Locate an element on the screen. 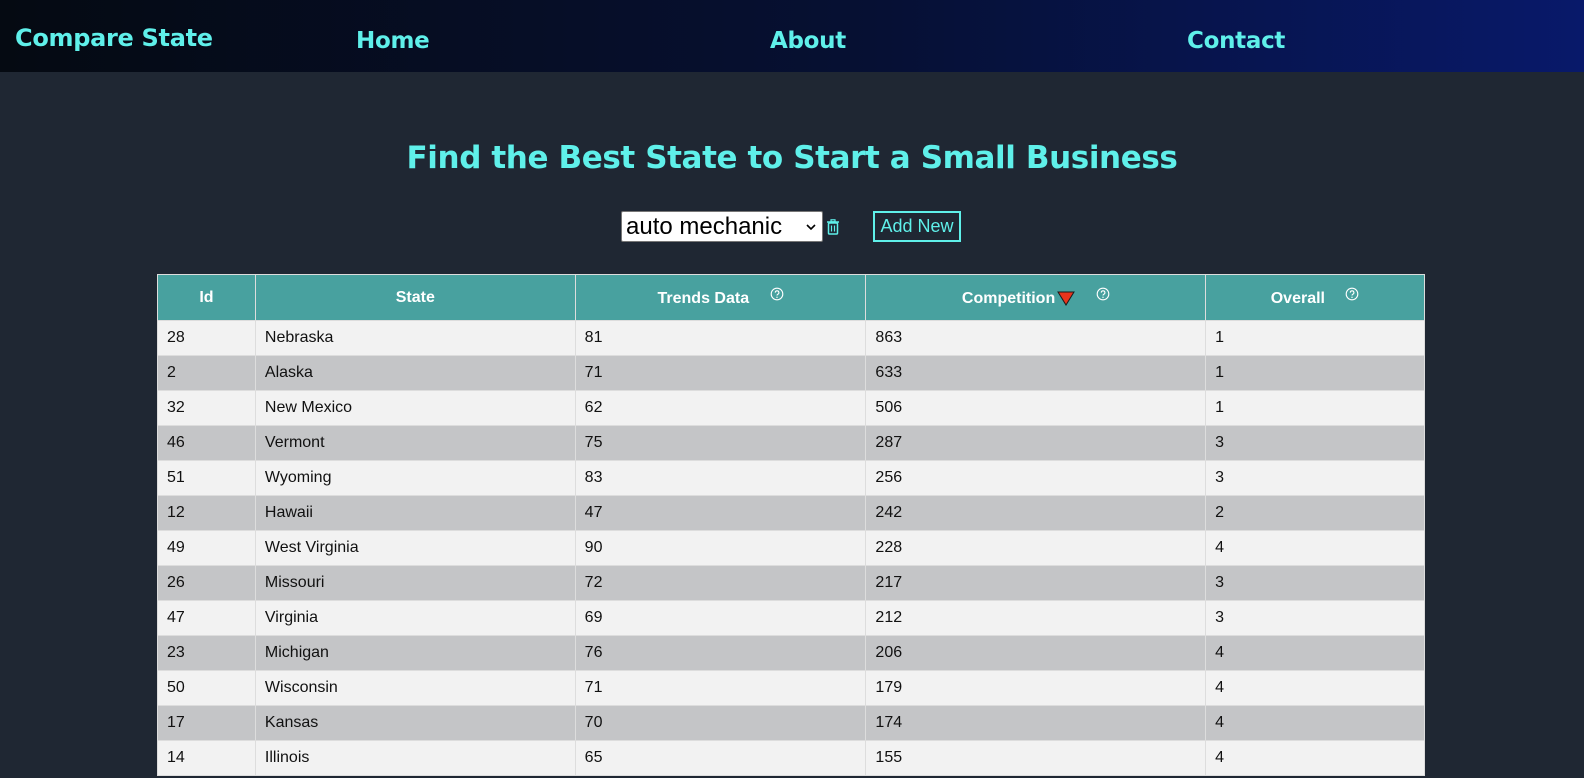 This screenshot has height=778, width=1584. business-type-selected-value: auto mechanic is located at coordinates (704, 226).